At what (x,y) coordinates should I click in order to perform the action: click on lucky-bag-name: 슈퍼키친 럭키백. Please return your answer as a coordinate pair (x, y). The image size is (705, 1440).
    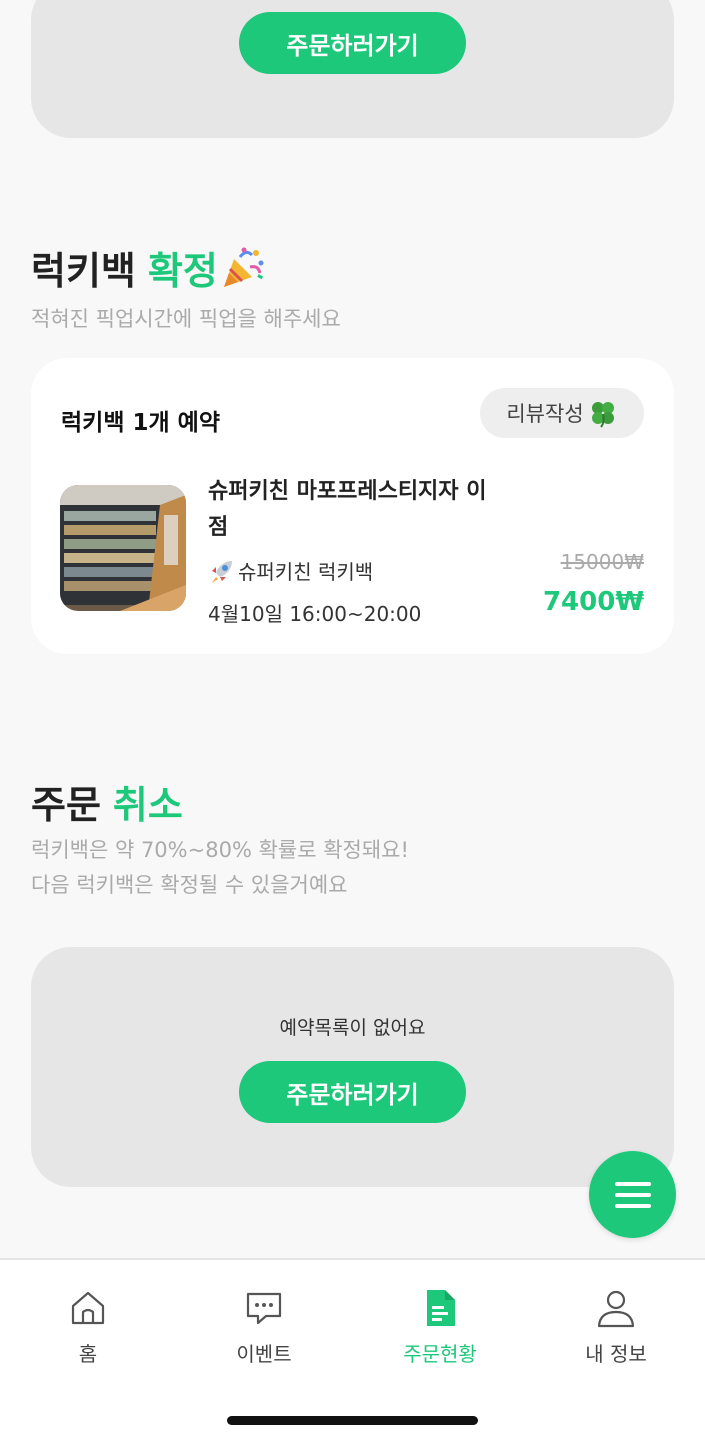
    Looking at the image, I should click on (290, 570).